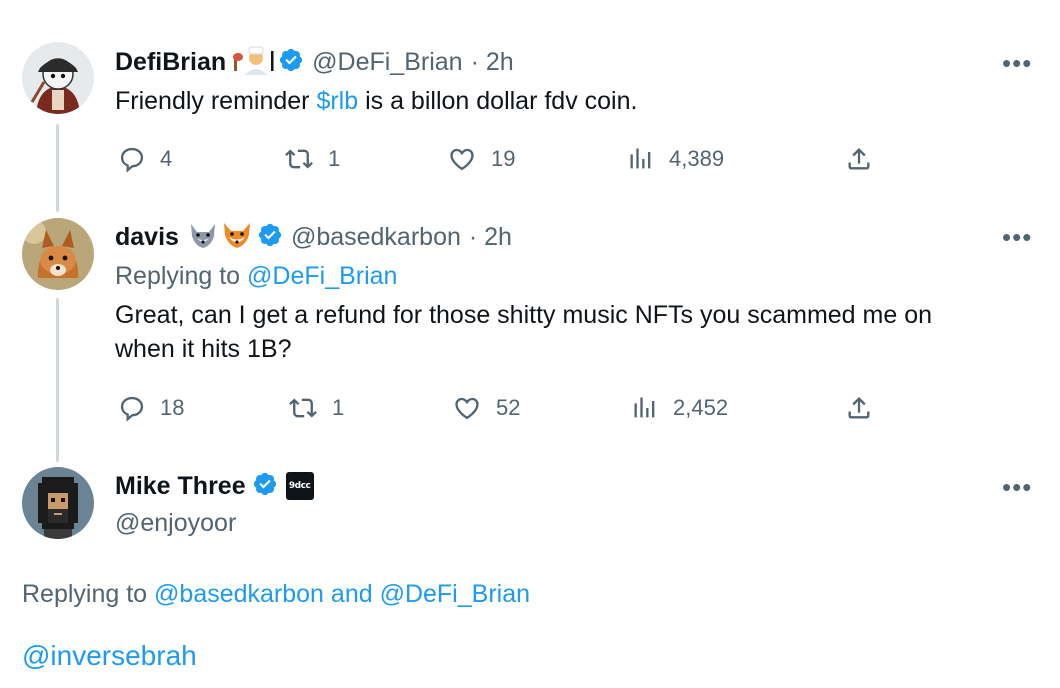 The height and width of the screenshot is (688, 1060). I want to click on replying-to: Replying to @DeFi_Brian, so click(256, 276).